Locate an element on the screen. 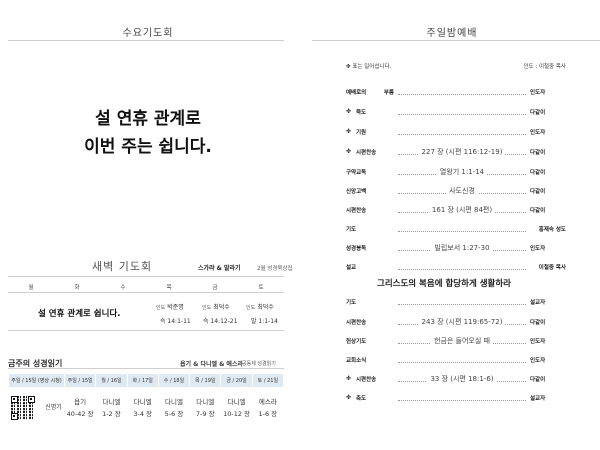  table-header: 주일 / 15일 (영상 시청) is located at coordinates (36, 380).